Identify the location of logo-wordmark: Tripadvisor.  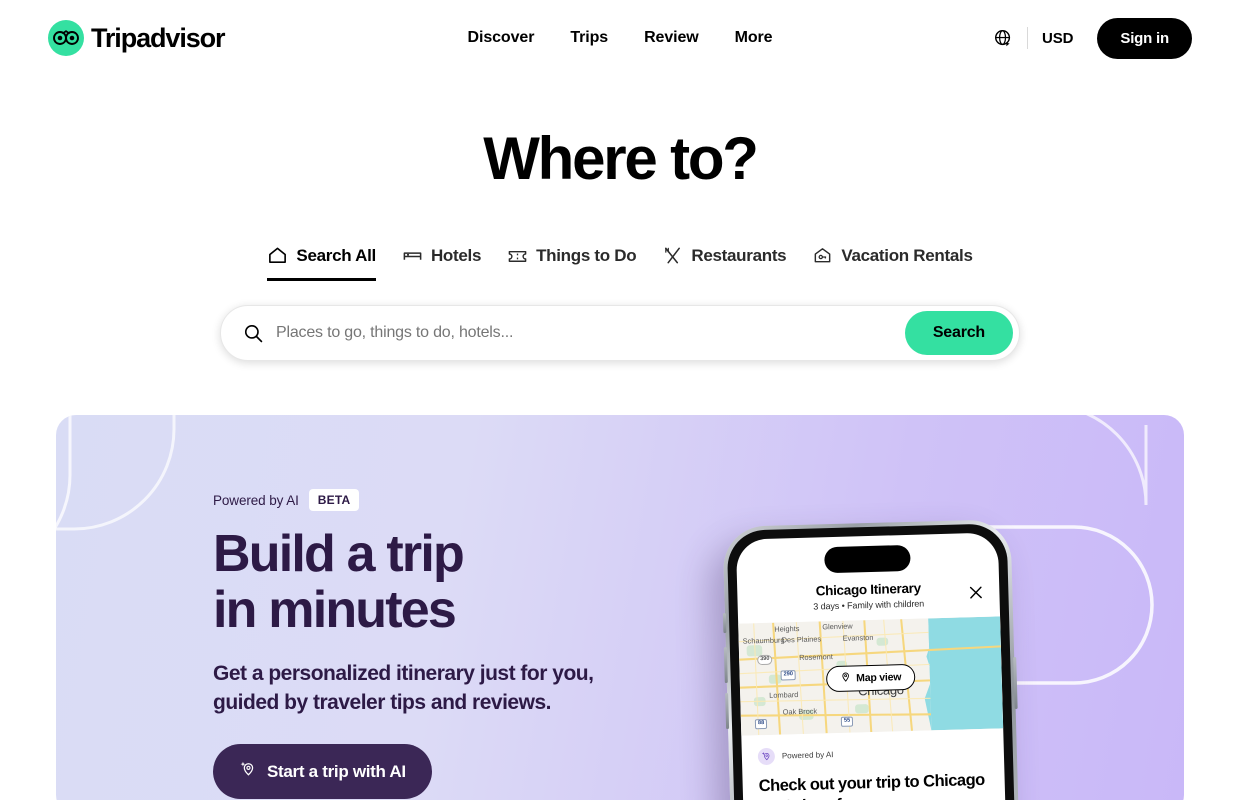
(158, 37).